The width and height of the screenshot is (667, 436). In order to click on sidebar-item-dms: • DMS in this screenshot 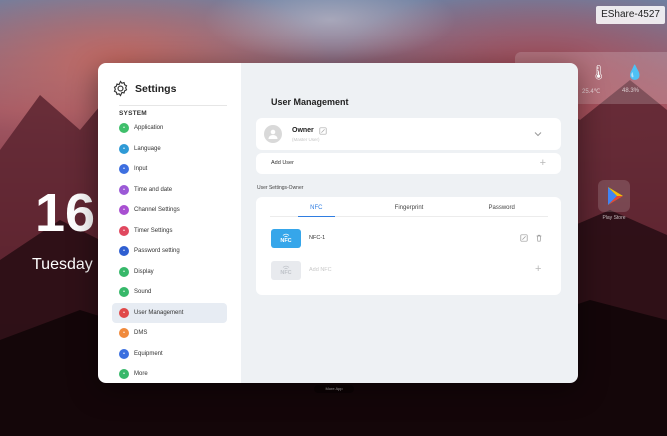, I will do `click(169, 333)`.